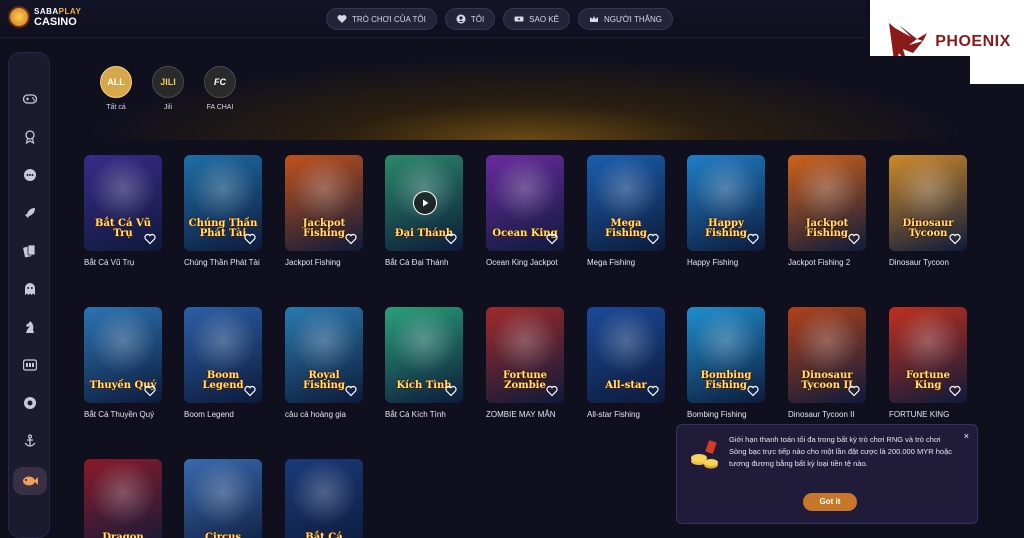  Describe the element at coordinates (168, 88) in the screenshot. I see `filter-jili: JILI Jili` at that location.